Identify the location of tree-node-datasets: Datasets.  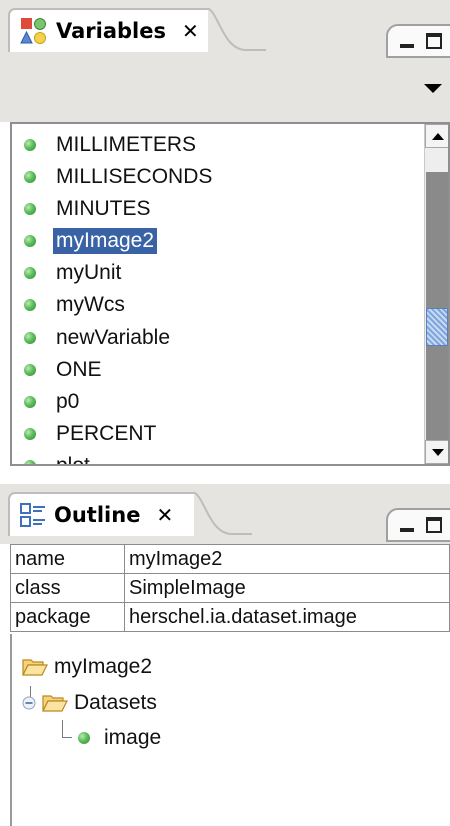
(89, 703).